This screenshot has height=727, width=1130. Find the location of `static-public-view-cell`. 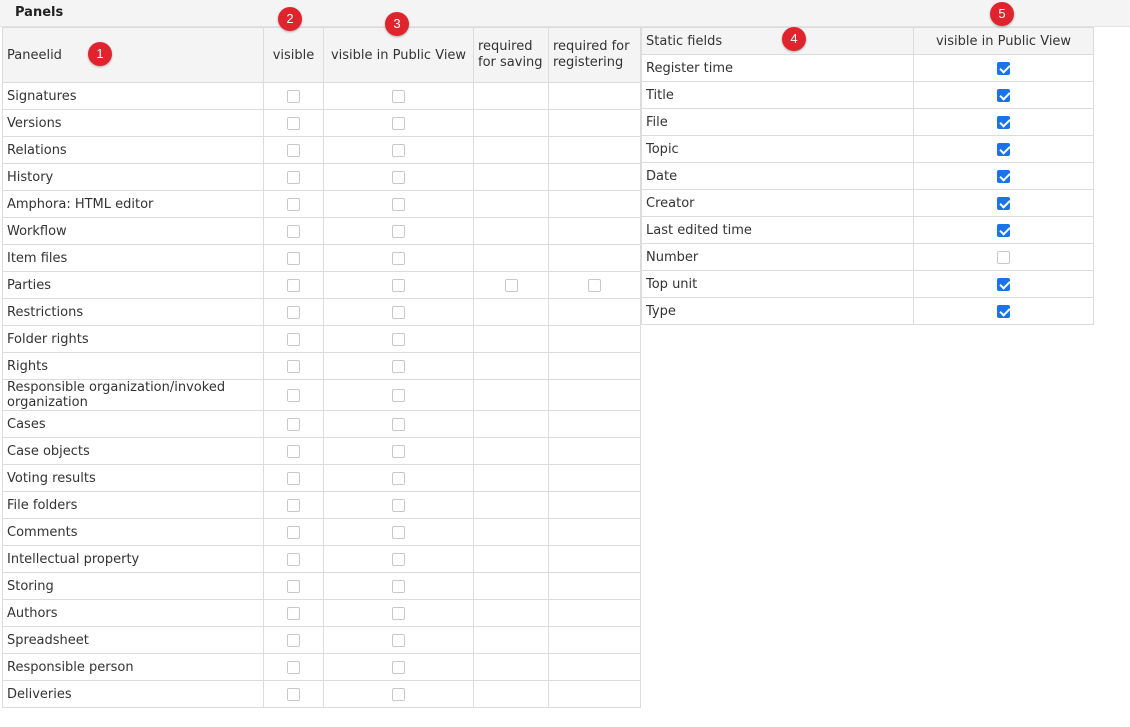

static-public-view-cell is located at coordinates (1003, 122).